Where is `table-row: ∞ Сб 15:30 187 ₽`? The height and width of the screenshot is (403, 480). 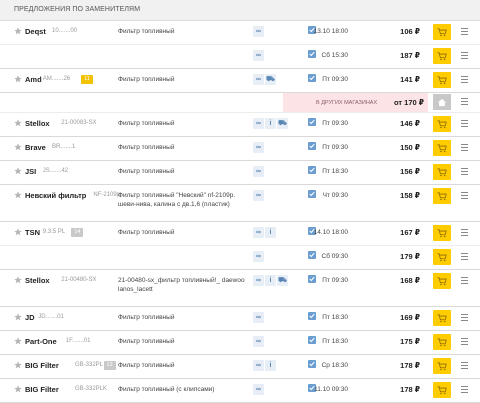 table-row: ∞ Сб 15:30 187 ₽ is located at coordinates (240, 57).